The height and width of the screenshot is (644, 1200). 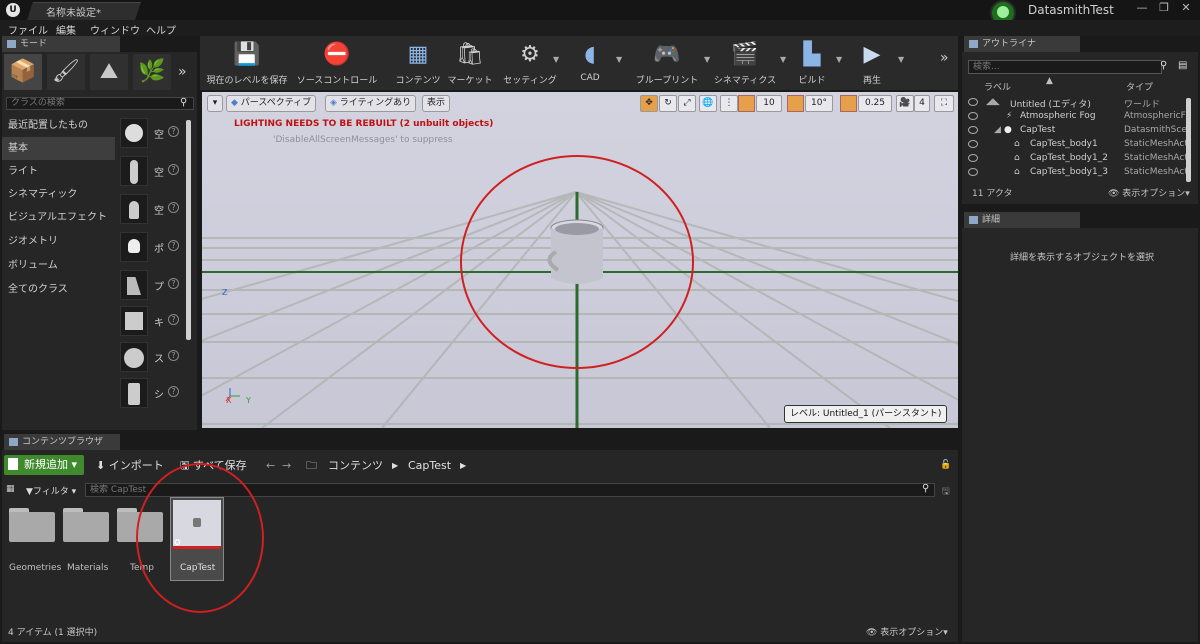 What do you see at coordinates (371, 103) in the screenshot?
I see `lighting-mode-button: ◈ ライティングあり` at bounding box center [371, 103].